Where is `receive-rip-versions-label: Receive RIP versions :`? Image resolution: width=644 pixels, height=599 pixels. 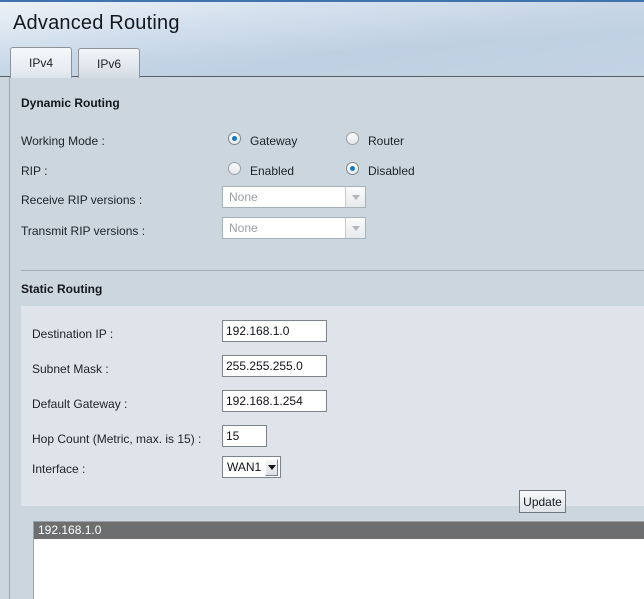
receive-rip-versions-label: Receive RIP versions : is located at coordinates (82, 200).